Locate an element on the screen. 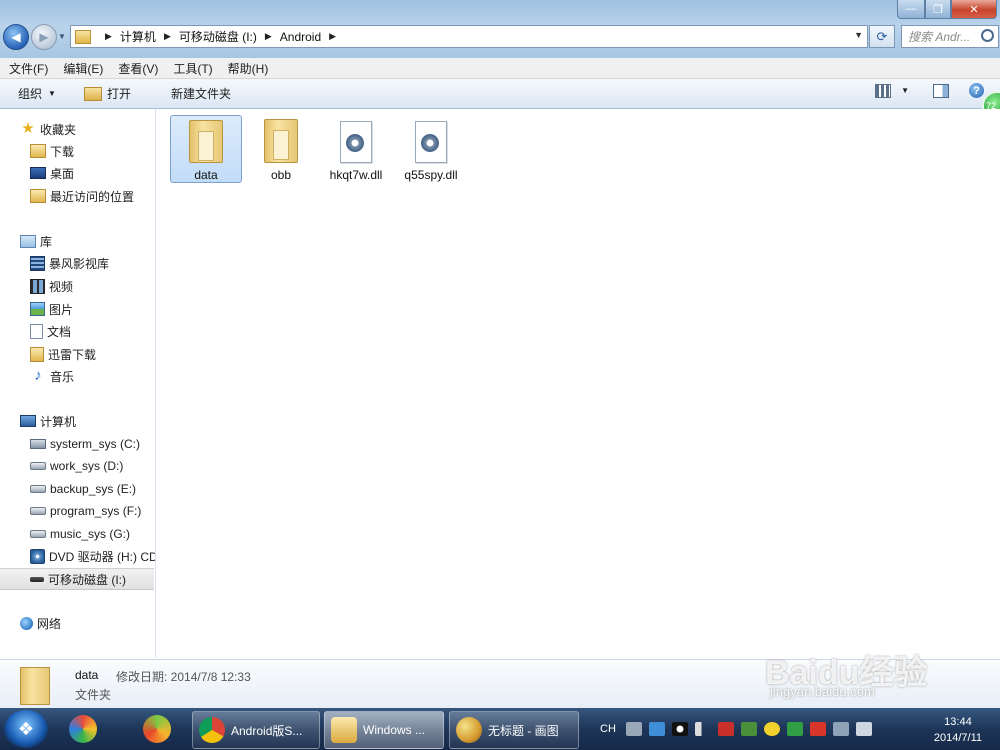 The height and width of the screenshot is (750, 1000). nav-item-pictures: 图片 is located at coordinates (51, 309).